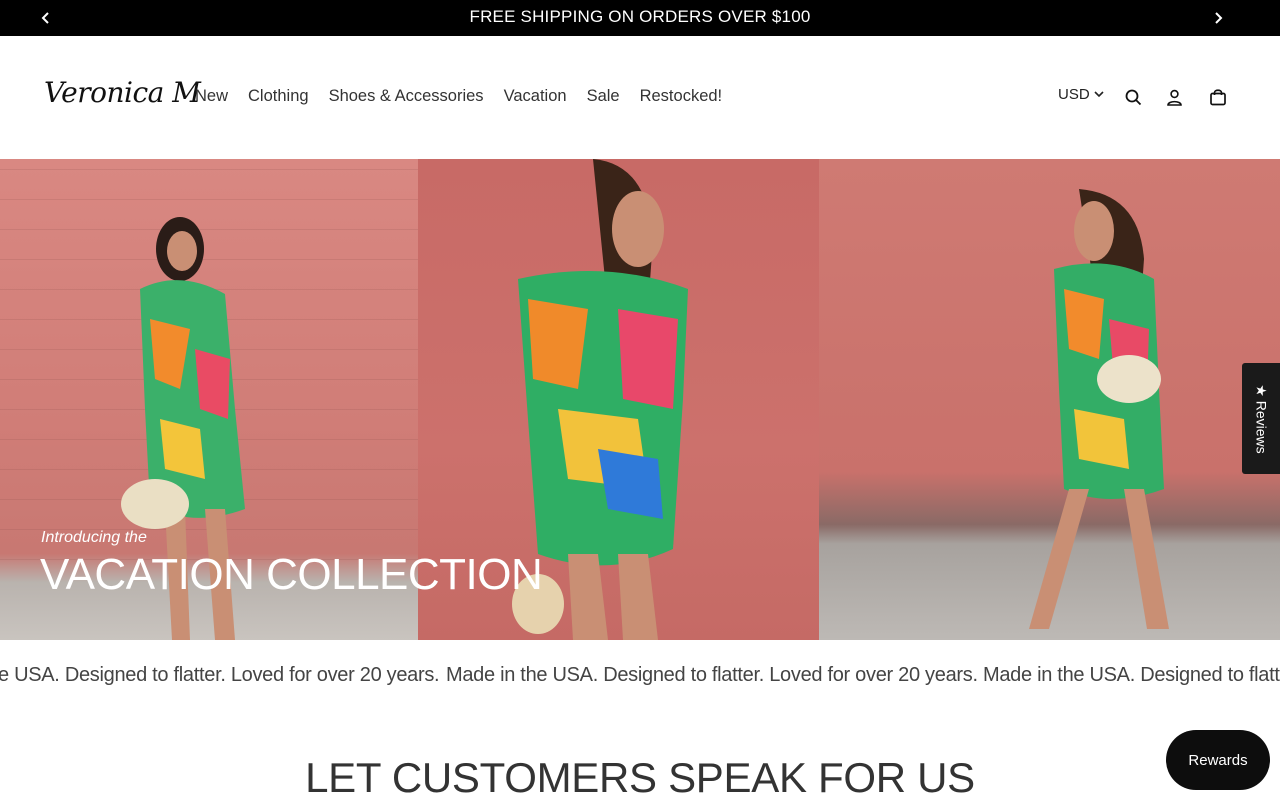 Image resolution: width=1280 pixels, height=800 pixels. I want to click on currency-selector: USD, so click(1081, 94).